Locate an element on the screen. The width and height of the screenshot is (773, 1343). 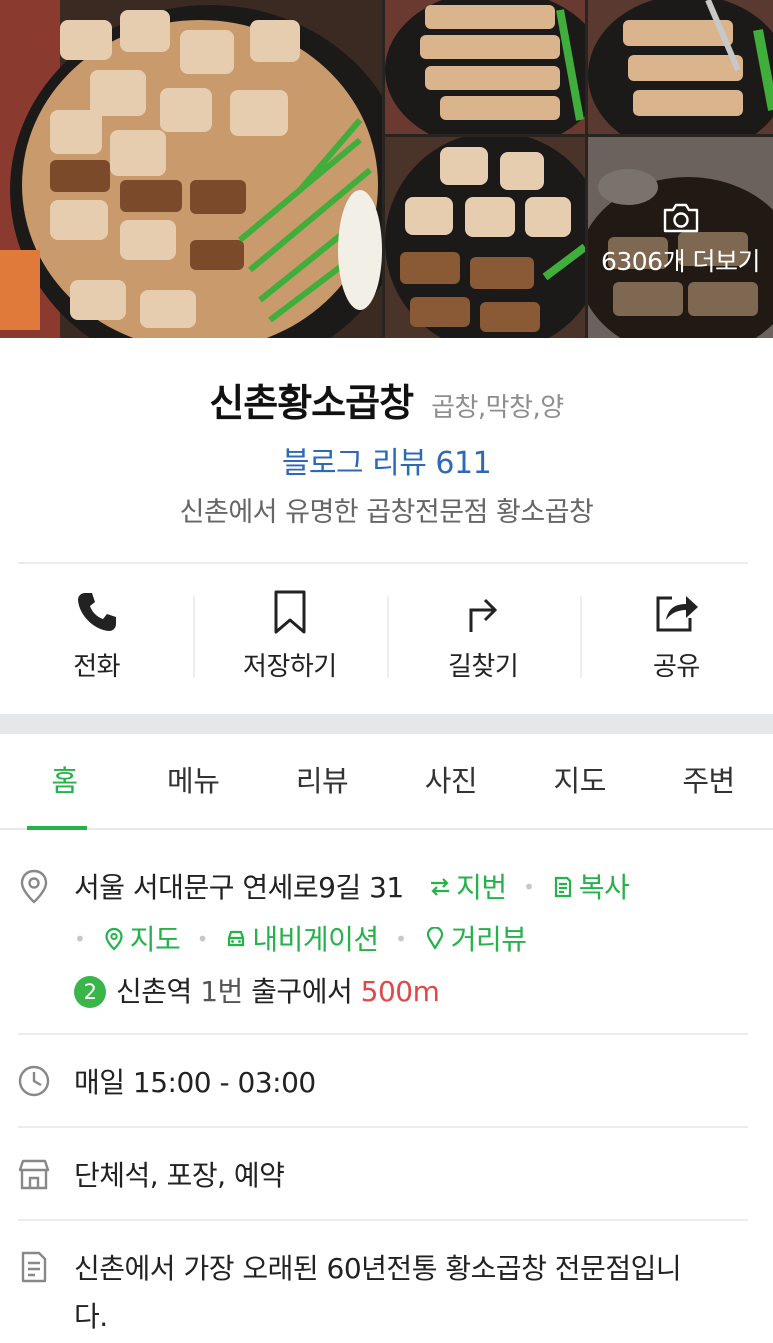
more-photos: 6306개 더보기 is located at coordinates (680, 237).